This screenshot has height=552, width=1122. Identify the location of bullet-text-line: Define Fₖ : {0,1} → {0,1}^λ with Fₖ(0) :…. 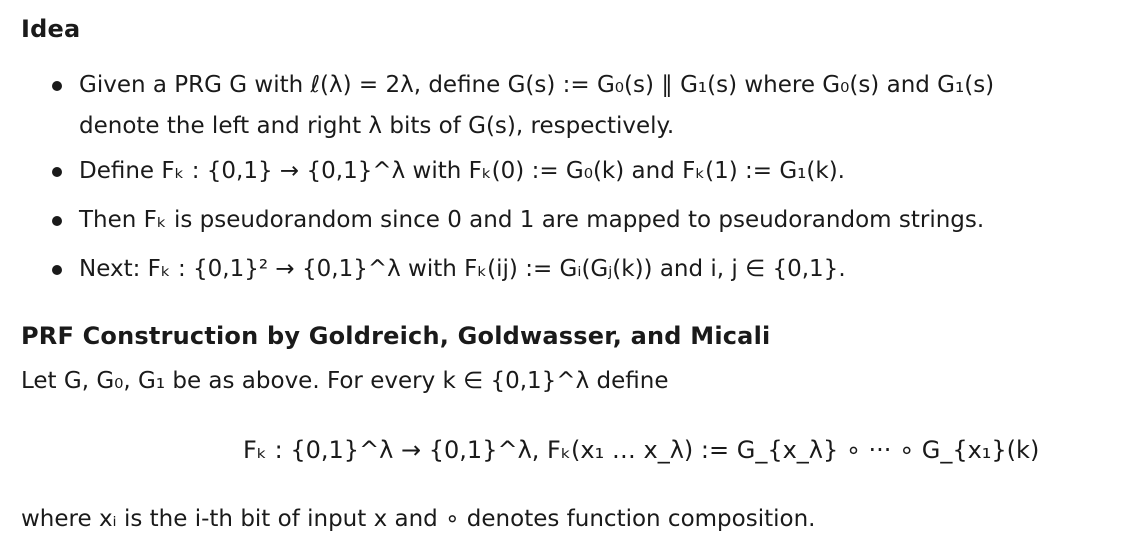
(462, 171).